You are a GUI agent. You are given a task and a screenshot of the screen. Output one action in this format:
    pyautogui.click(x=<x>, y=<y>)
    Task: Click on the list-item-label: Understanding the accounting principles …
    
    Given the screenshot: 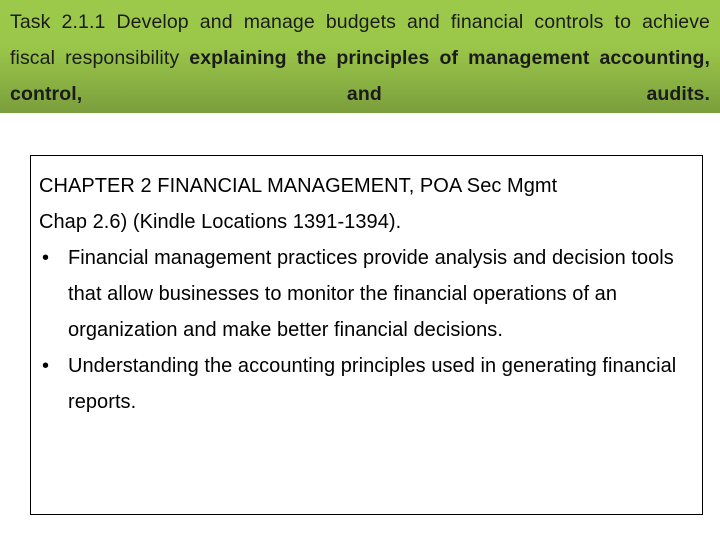 What is the action you would take?
    pyautogui.click(x=372, y=384)
    